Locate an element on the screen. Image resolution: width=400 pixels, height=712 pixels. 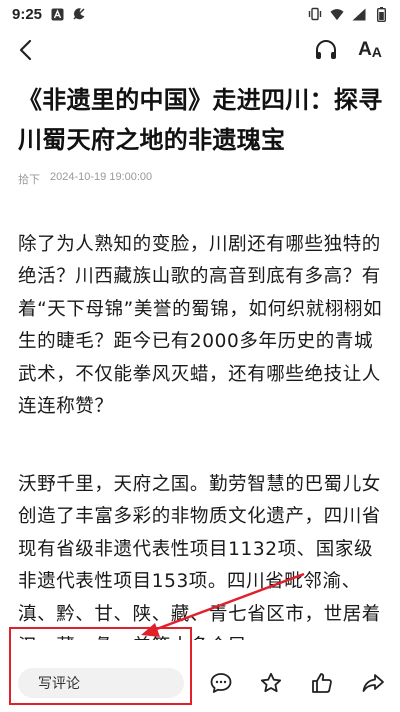
bottom-toolbar: 写评论 is located at coordinates (200, 676).